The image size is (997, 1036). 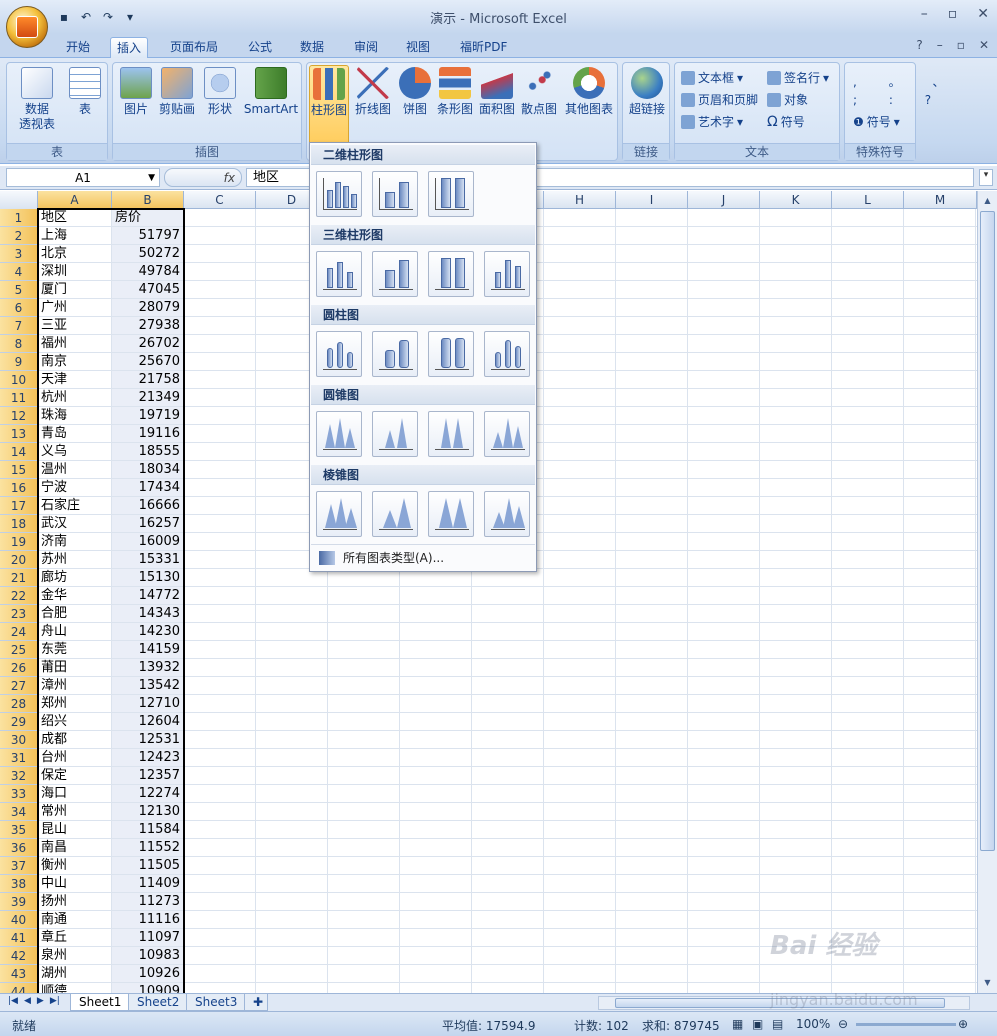 I want to click on 3d-cone-icon, so click(x=507, y=434).